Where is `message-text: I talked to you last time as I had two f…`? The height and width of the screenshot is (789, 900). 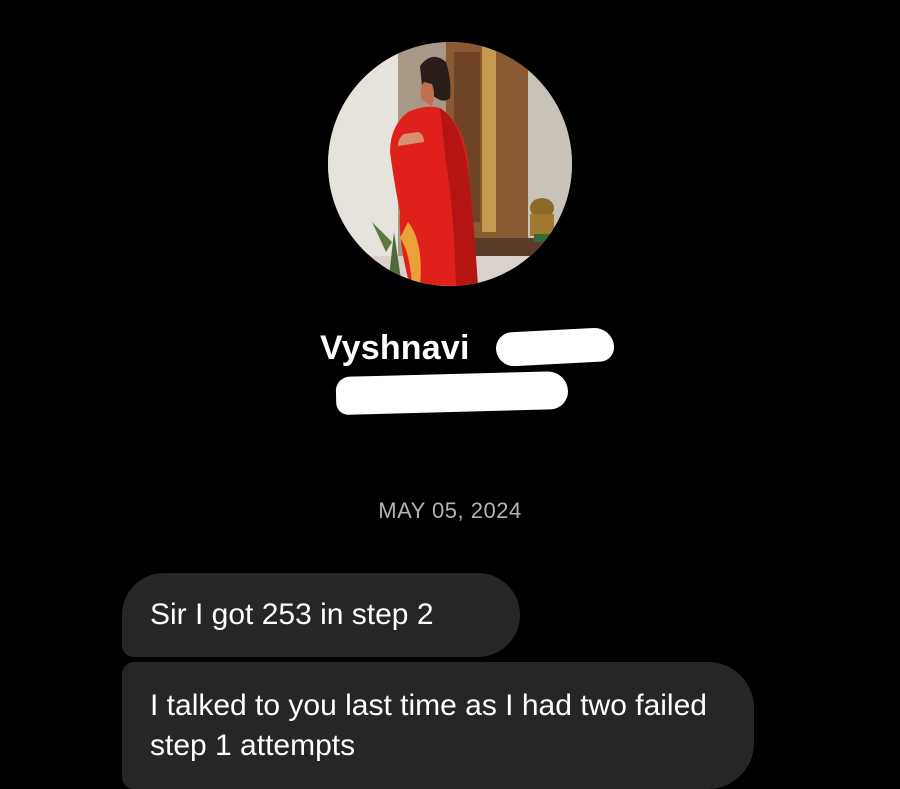 message-text: I talked to you last time as I had two f… is located at coordinates (428, 725).